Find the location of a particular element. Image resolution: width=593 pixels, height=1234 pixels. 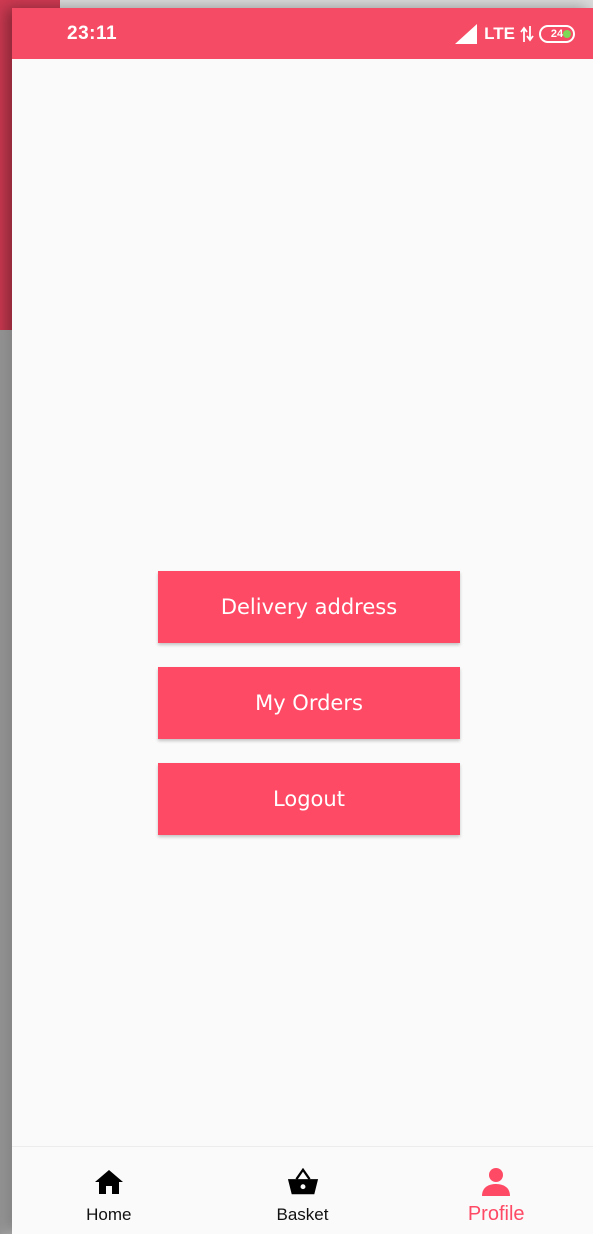

nav-item-profile: Profile is located at coordinates (496, 1190).